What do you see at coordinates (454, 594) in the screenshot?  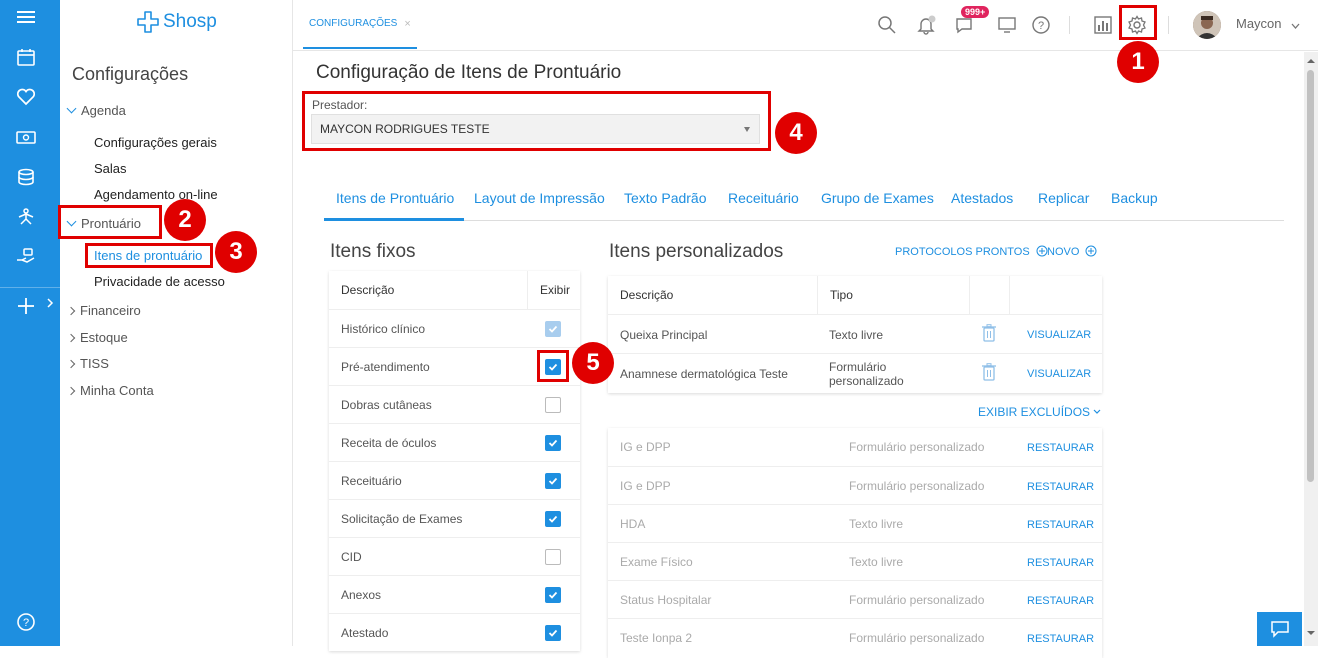 I see `table-row: Anexos` at bounding box center [454, 594].